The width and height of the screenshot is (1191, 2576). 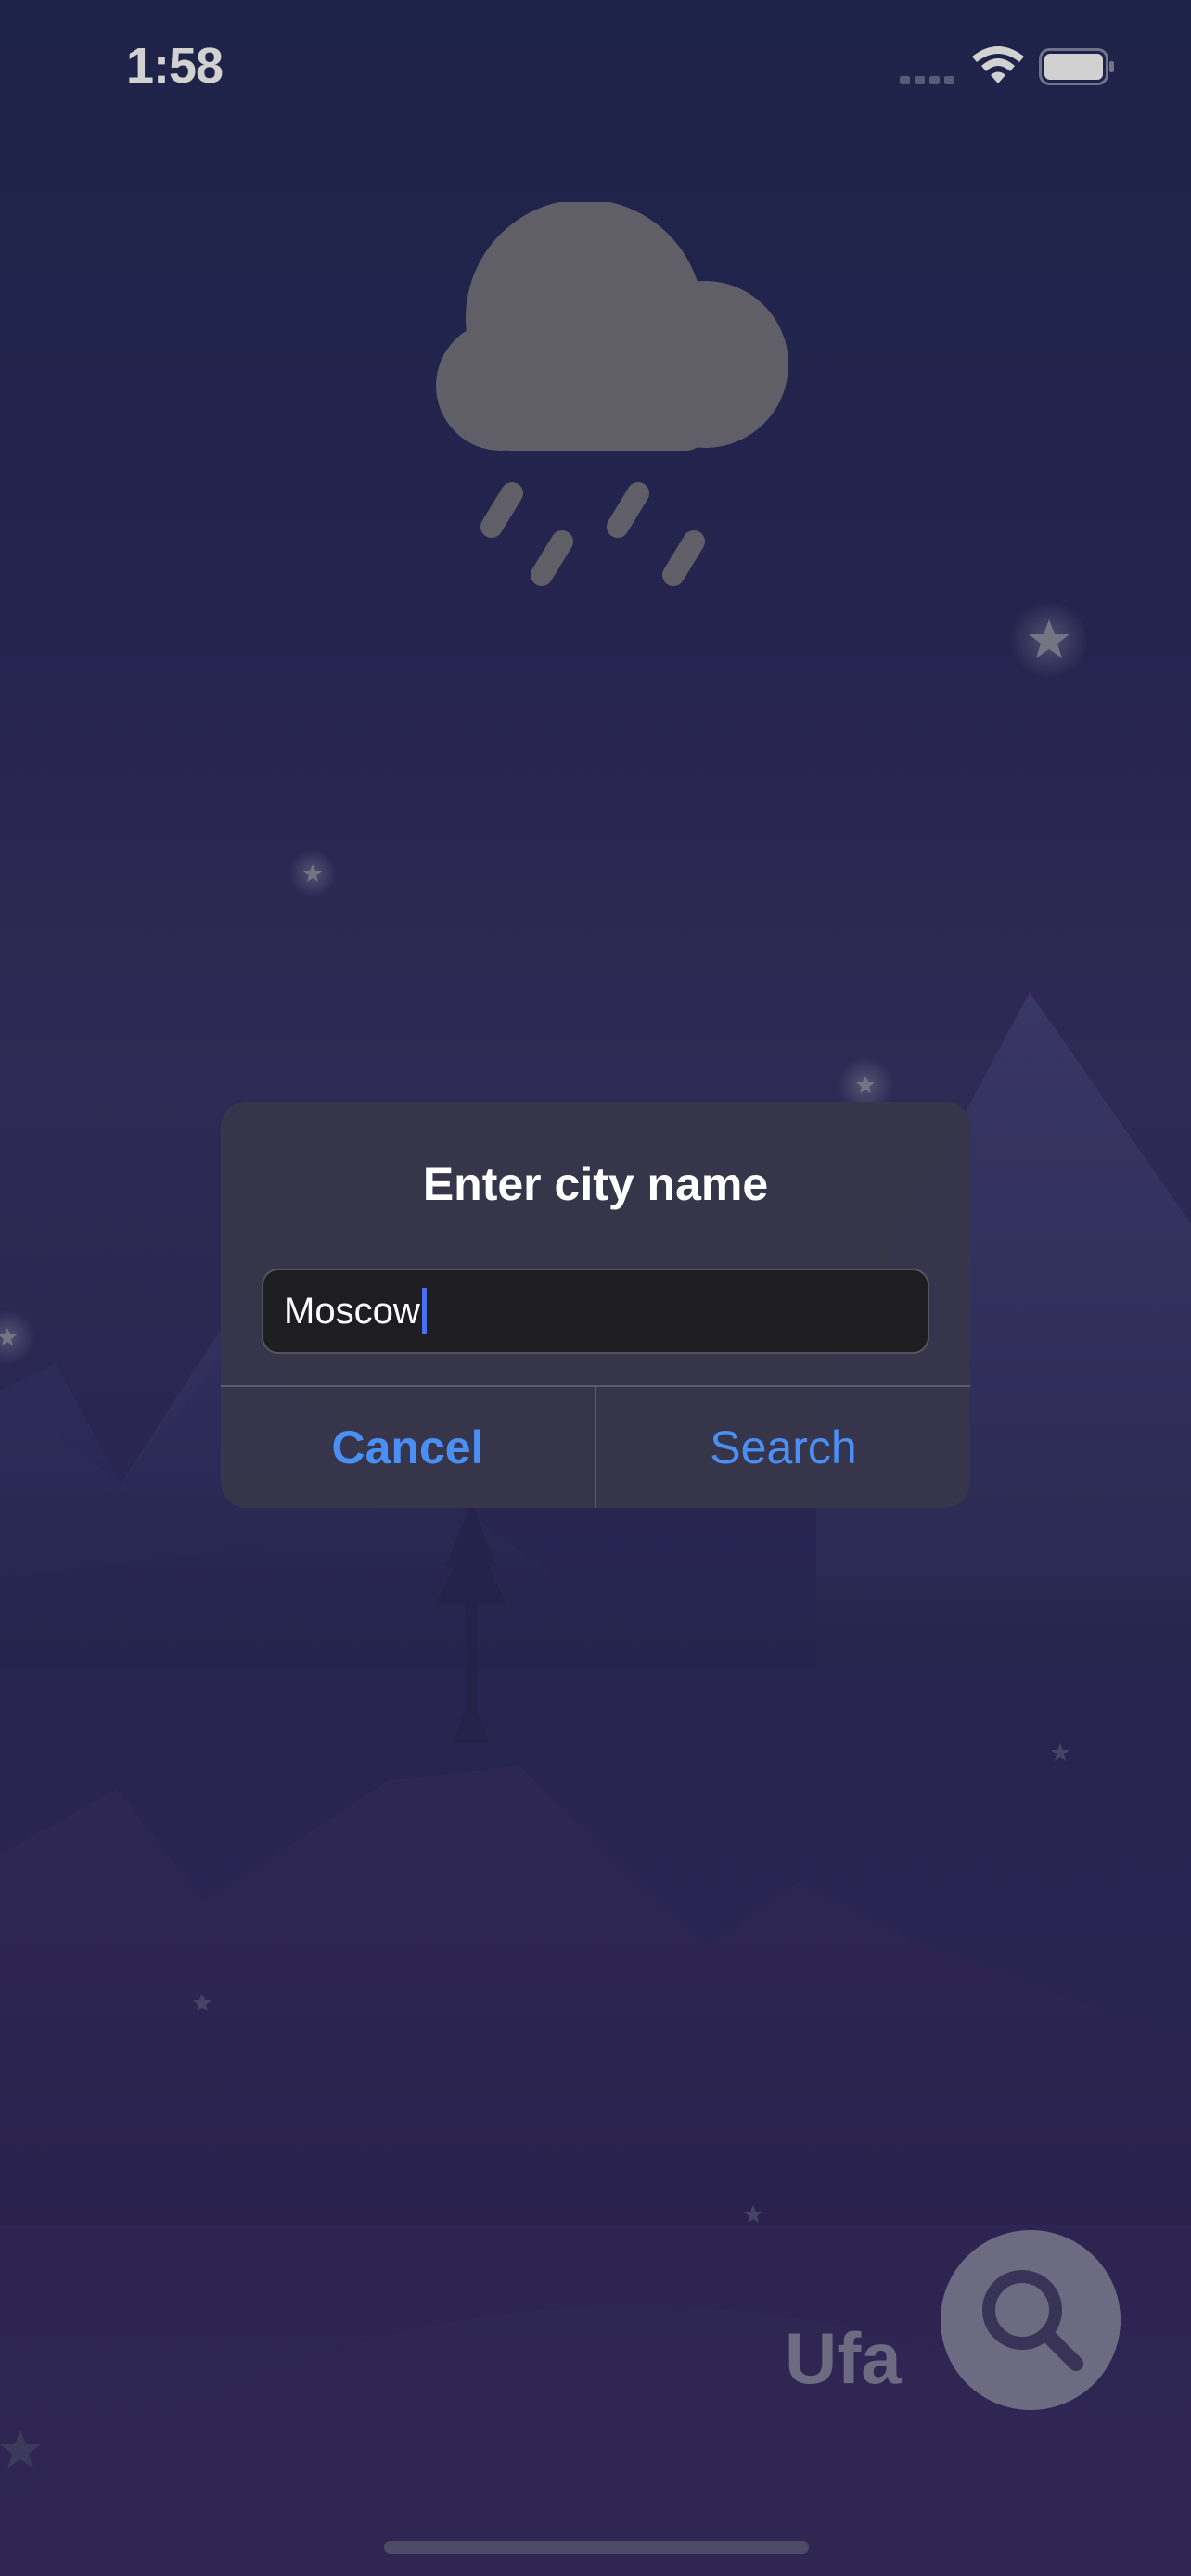 What do you see at coordinates (408, 1447) in the screenshot?
I see `cancel-button: Cancel` at bounding box center [408, 1447].